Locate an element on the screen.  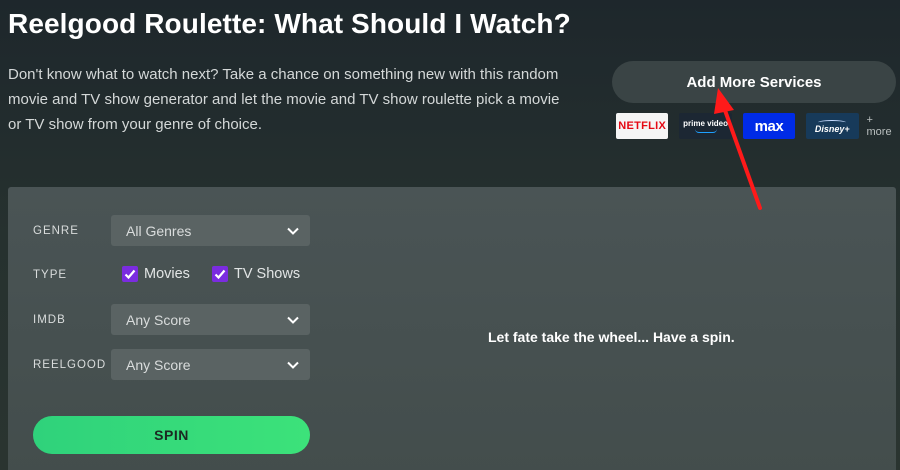
more-services-link: + more is located at coordinates (883, 126).